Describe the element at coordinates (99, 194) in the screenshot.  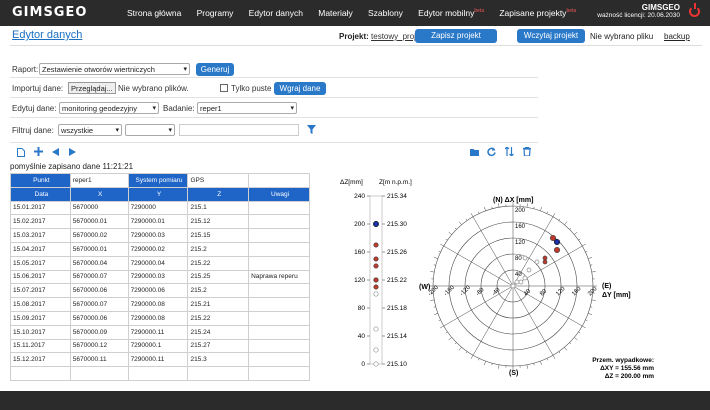
I see `col-x: X` at that location.